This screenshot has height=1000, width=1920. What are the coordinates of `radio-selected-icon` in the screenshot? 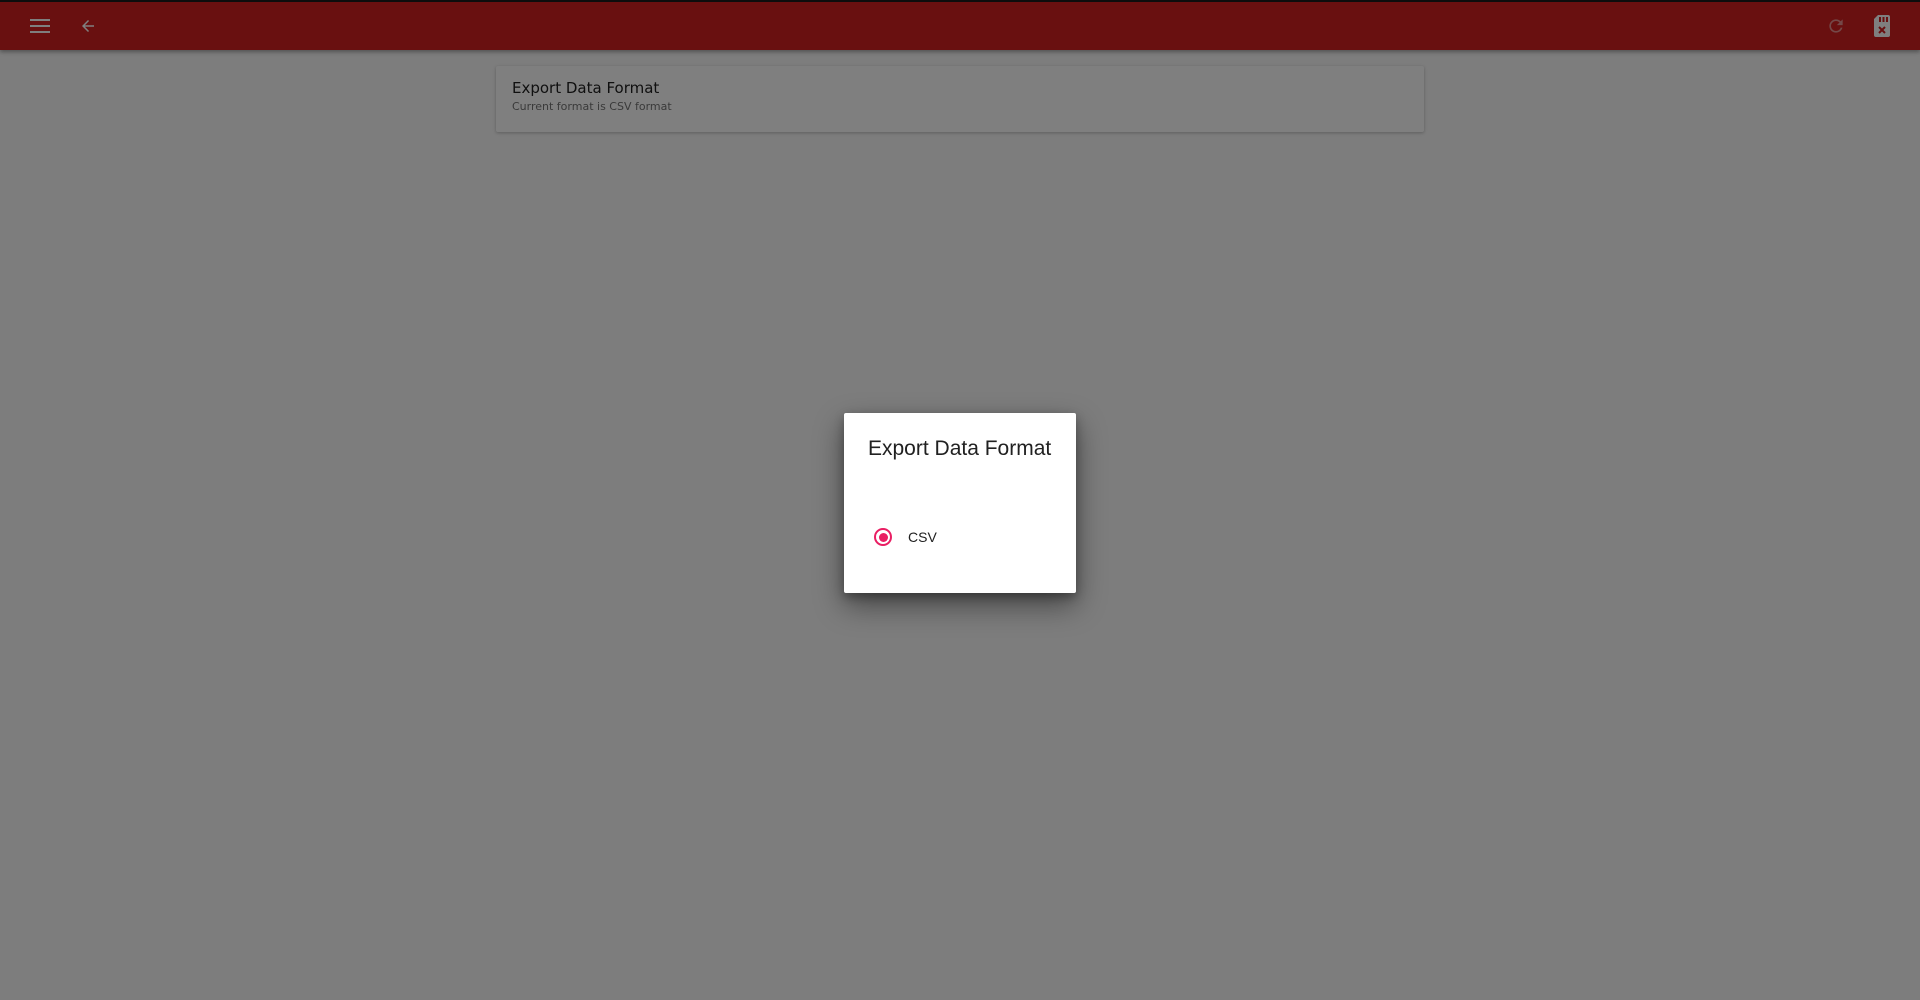 It's located at (883, 537).